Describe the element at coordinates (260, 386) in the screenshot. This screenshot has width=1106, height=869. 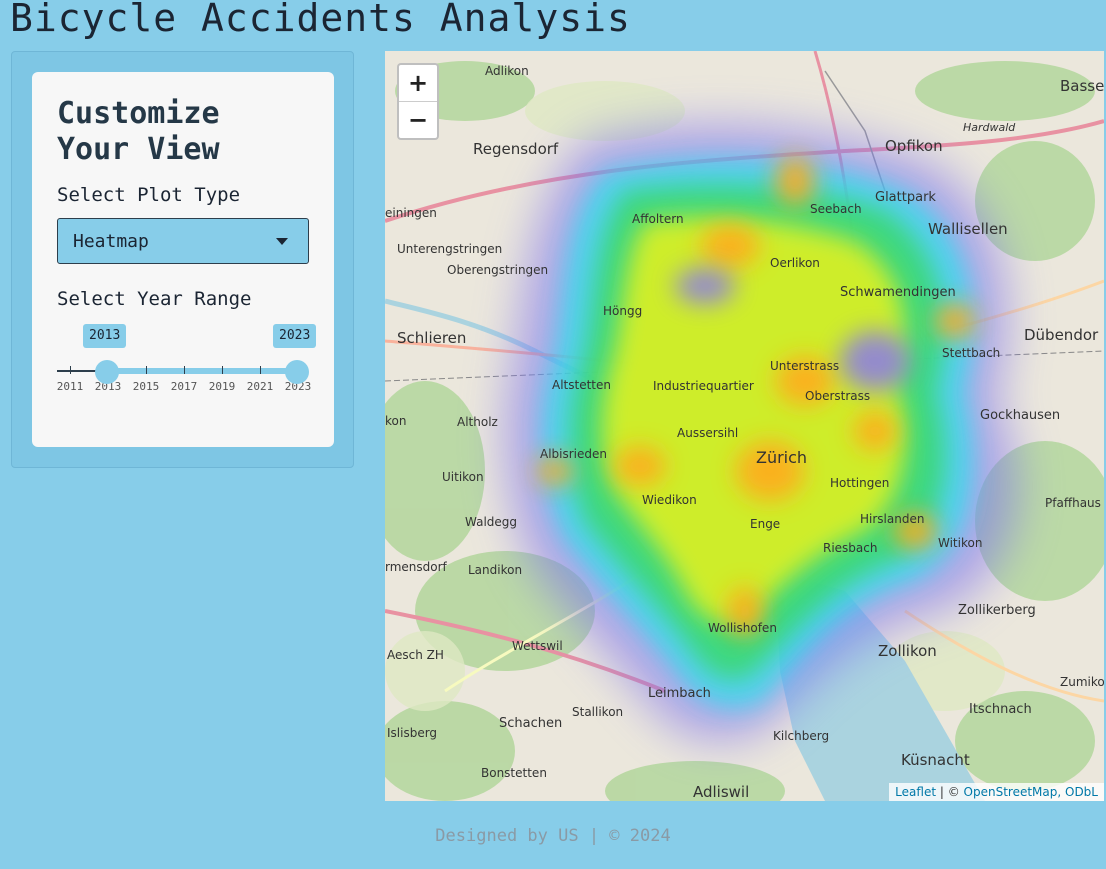
I see `slider-tick-label: 2021` at that location.